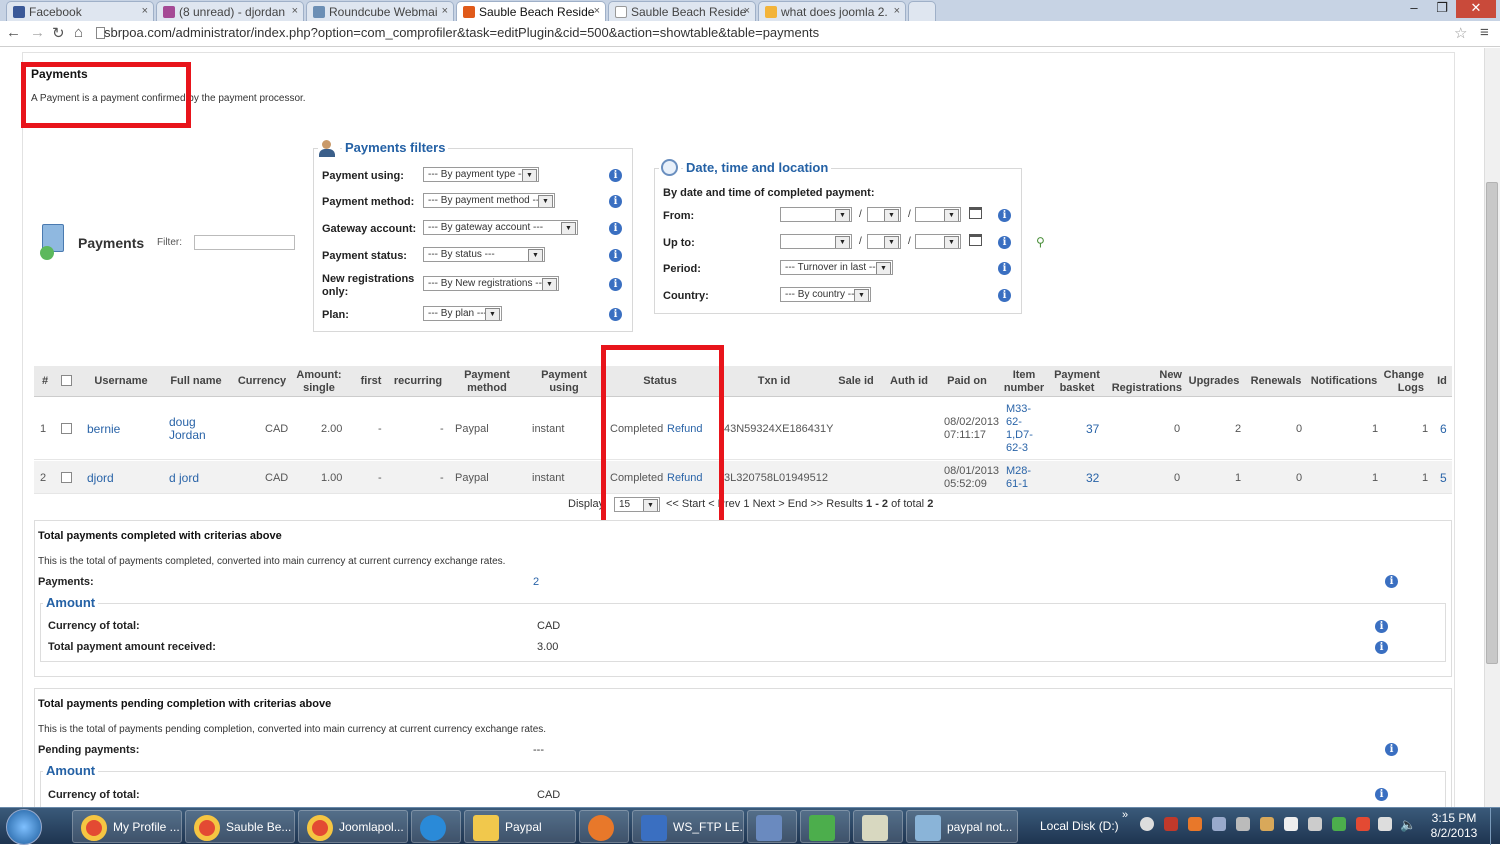 This screenshot has height=845, width=1500. I want to click on col-new-registrations: New Registrations, so click(1144, 382).